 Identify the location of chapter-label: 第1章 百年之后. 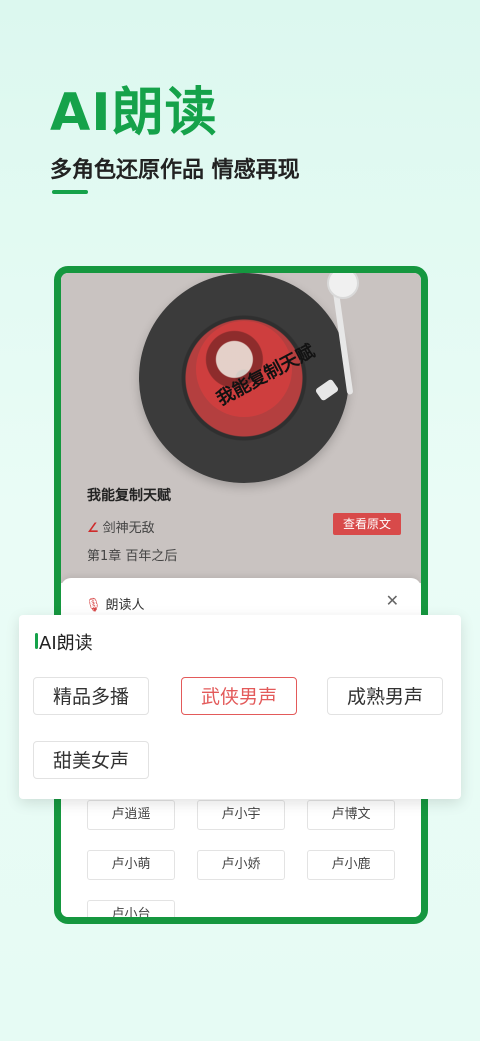
(132, 556).